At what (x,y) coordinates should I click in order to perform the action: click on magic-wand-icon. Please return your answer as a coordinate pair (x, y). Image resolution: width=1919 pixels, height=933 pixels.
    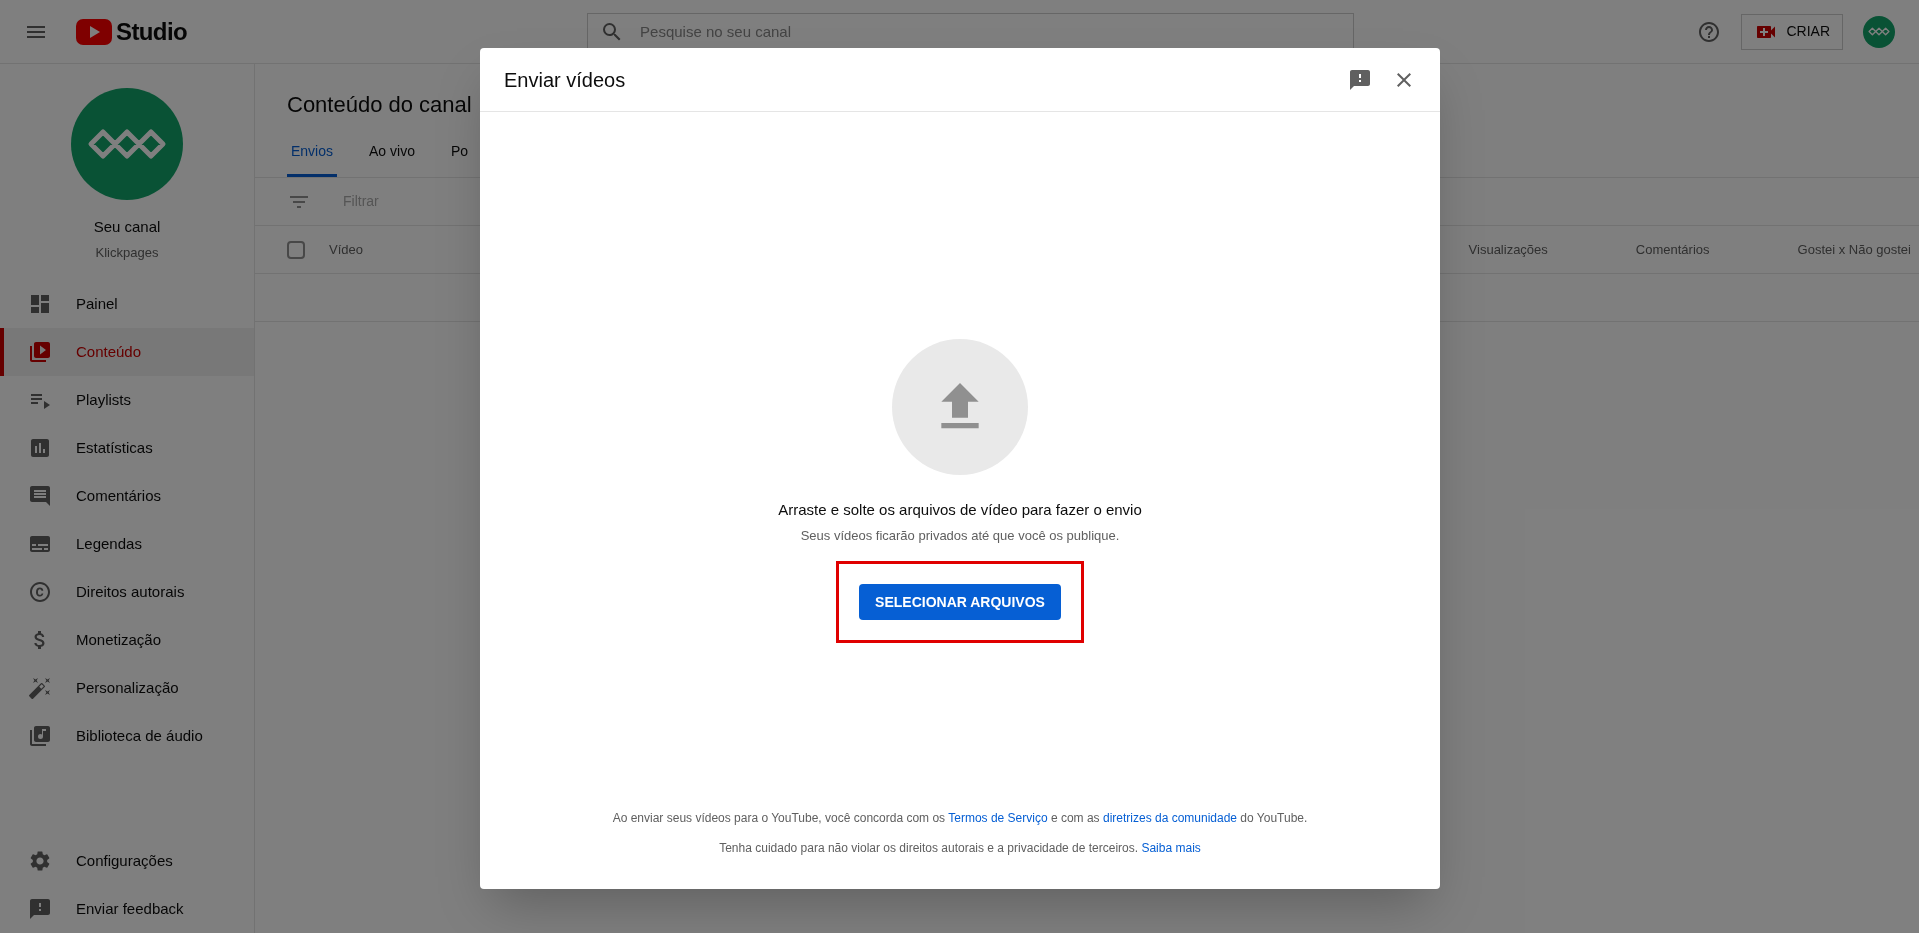
    Looking at the image, I should click on (40, 688).